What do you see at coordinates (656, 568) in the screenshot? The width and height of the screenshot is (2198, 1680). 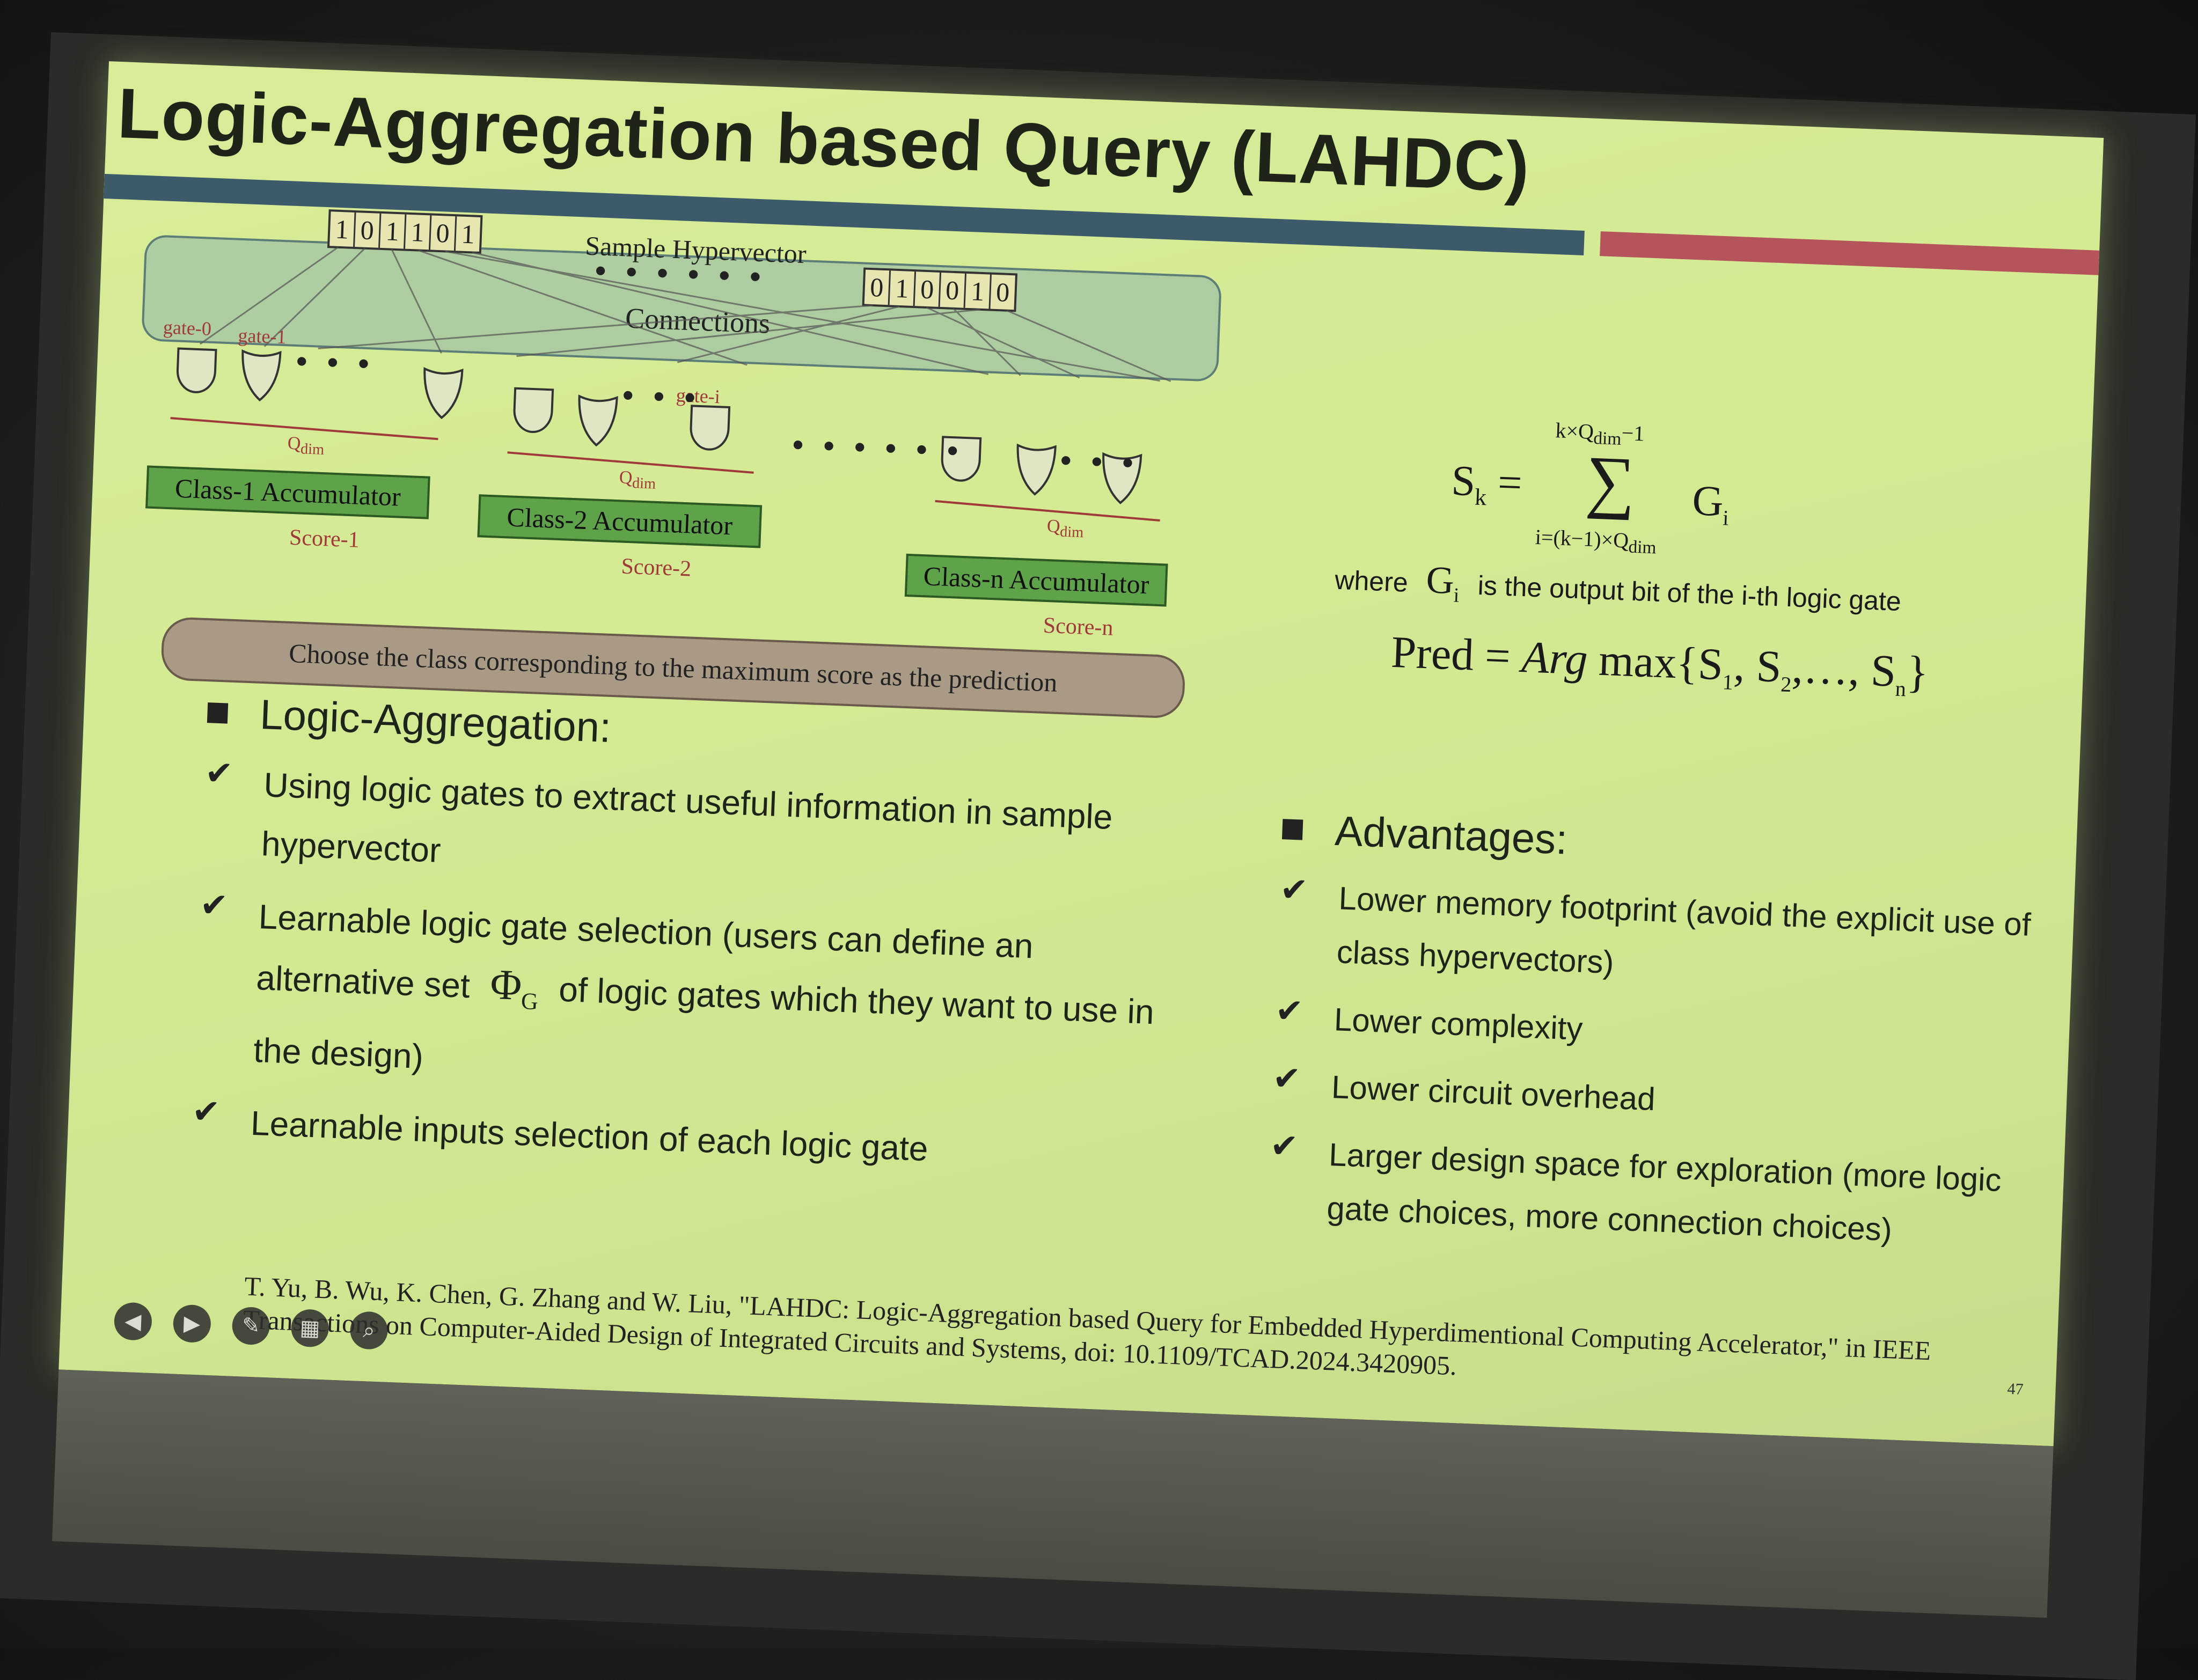 I see `score-2-label: Score-2` at bounding box center [656, 568].